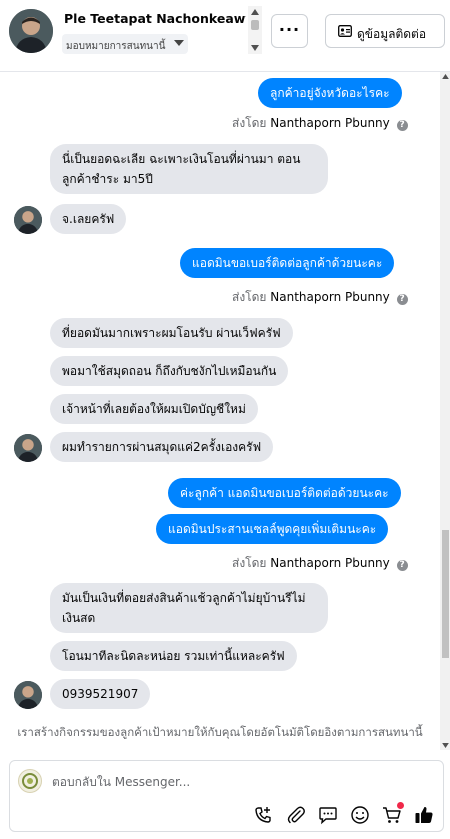  What do you see at coordinates (328, 815) in the screenshot?
I see `chat-bubble-icon` at bounding box center [328, 815].